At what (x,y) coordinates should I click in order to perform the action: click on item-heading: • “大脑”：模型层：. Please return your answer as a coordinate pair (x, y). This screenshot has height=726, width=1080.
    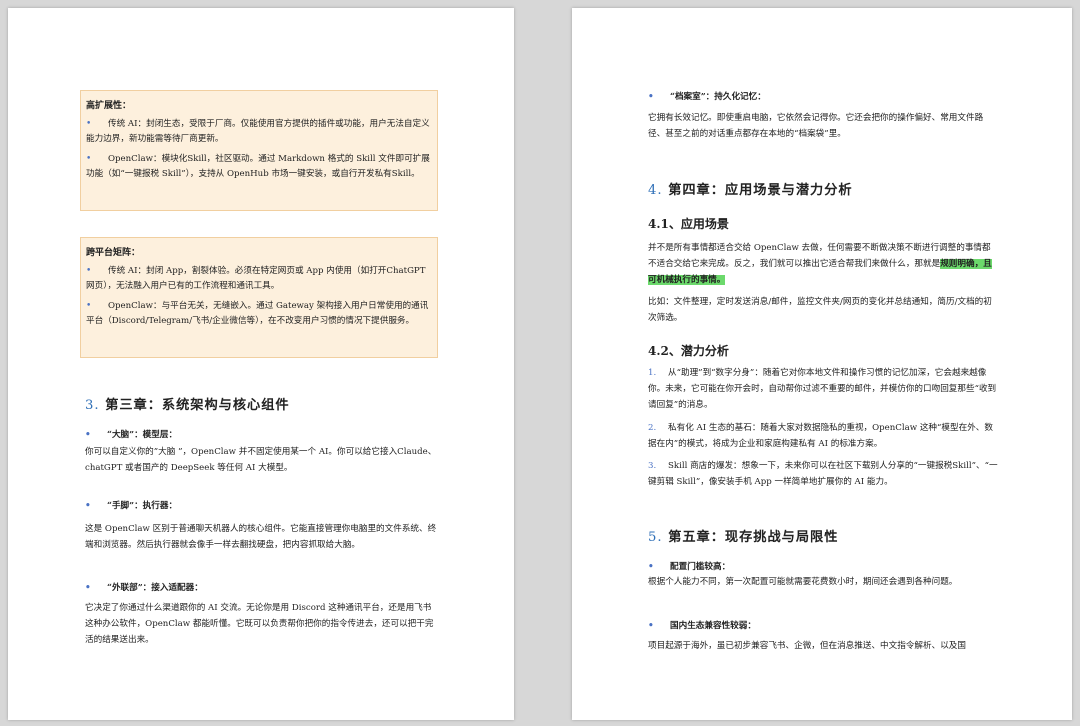
    Looking at the image, I should click on (131, 435).